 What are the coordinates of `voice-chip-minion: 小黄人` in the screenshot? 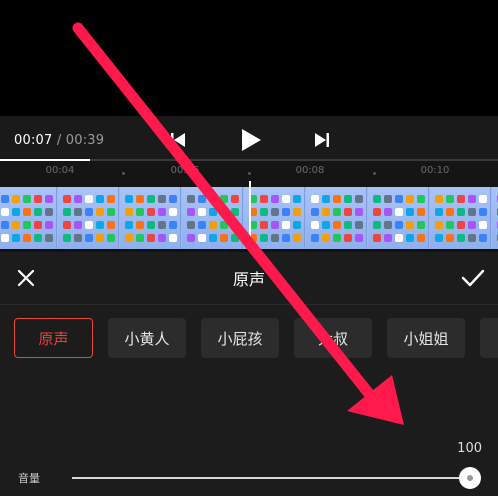 It's located at (147, 338).